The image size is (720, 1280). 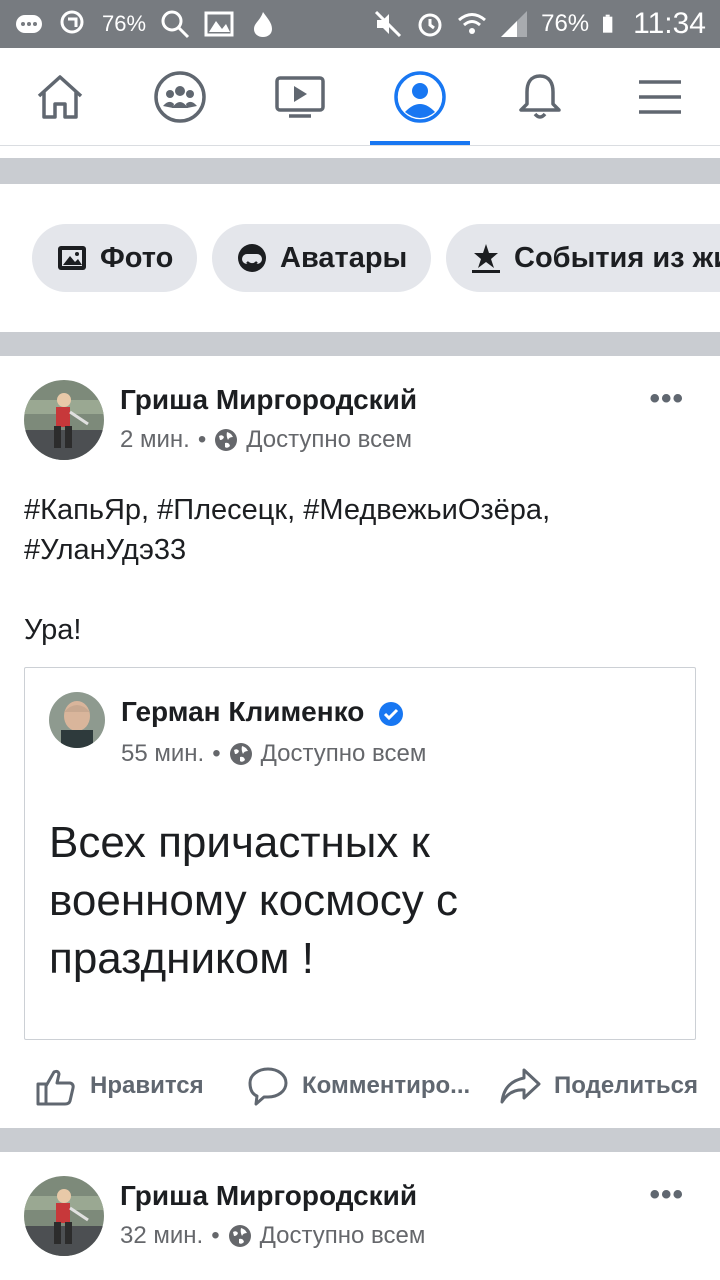 I want to click on gallery-icon, so click(x=219, y=24).